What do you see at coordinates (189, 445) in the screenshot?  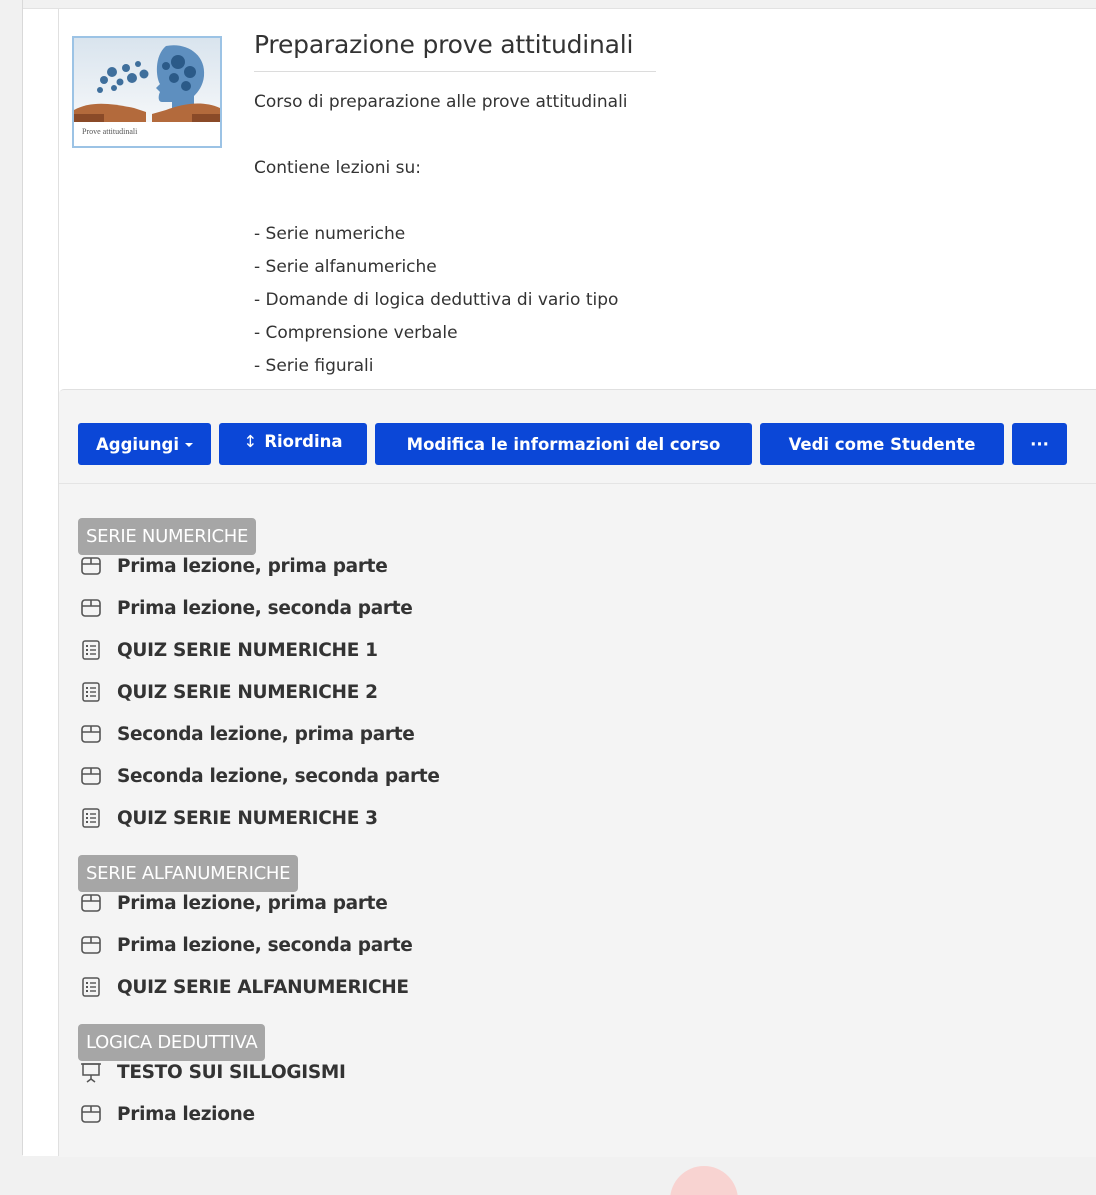 I see `caret-down-icon` at bounding box center [189, 445].